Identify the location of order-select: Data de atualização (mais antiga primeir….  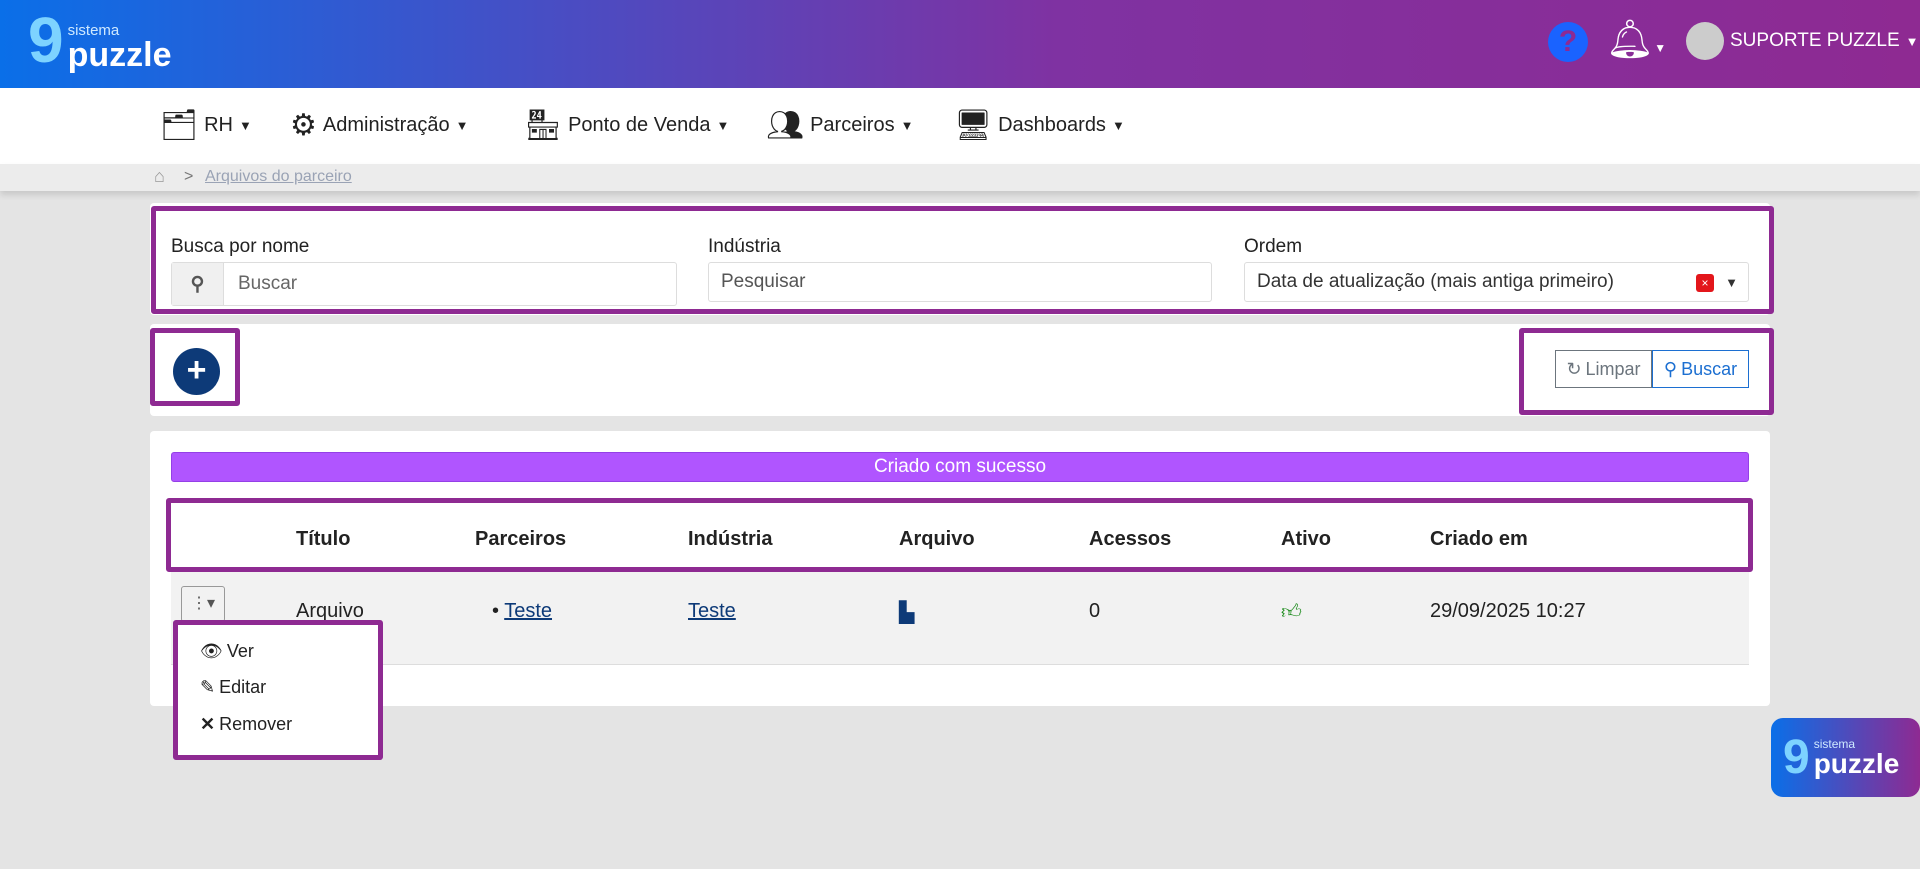
(1496, 282).